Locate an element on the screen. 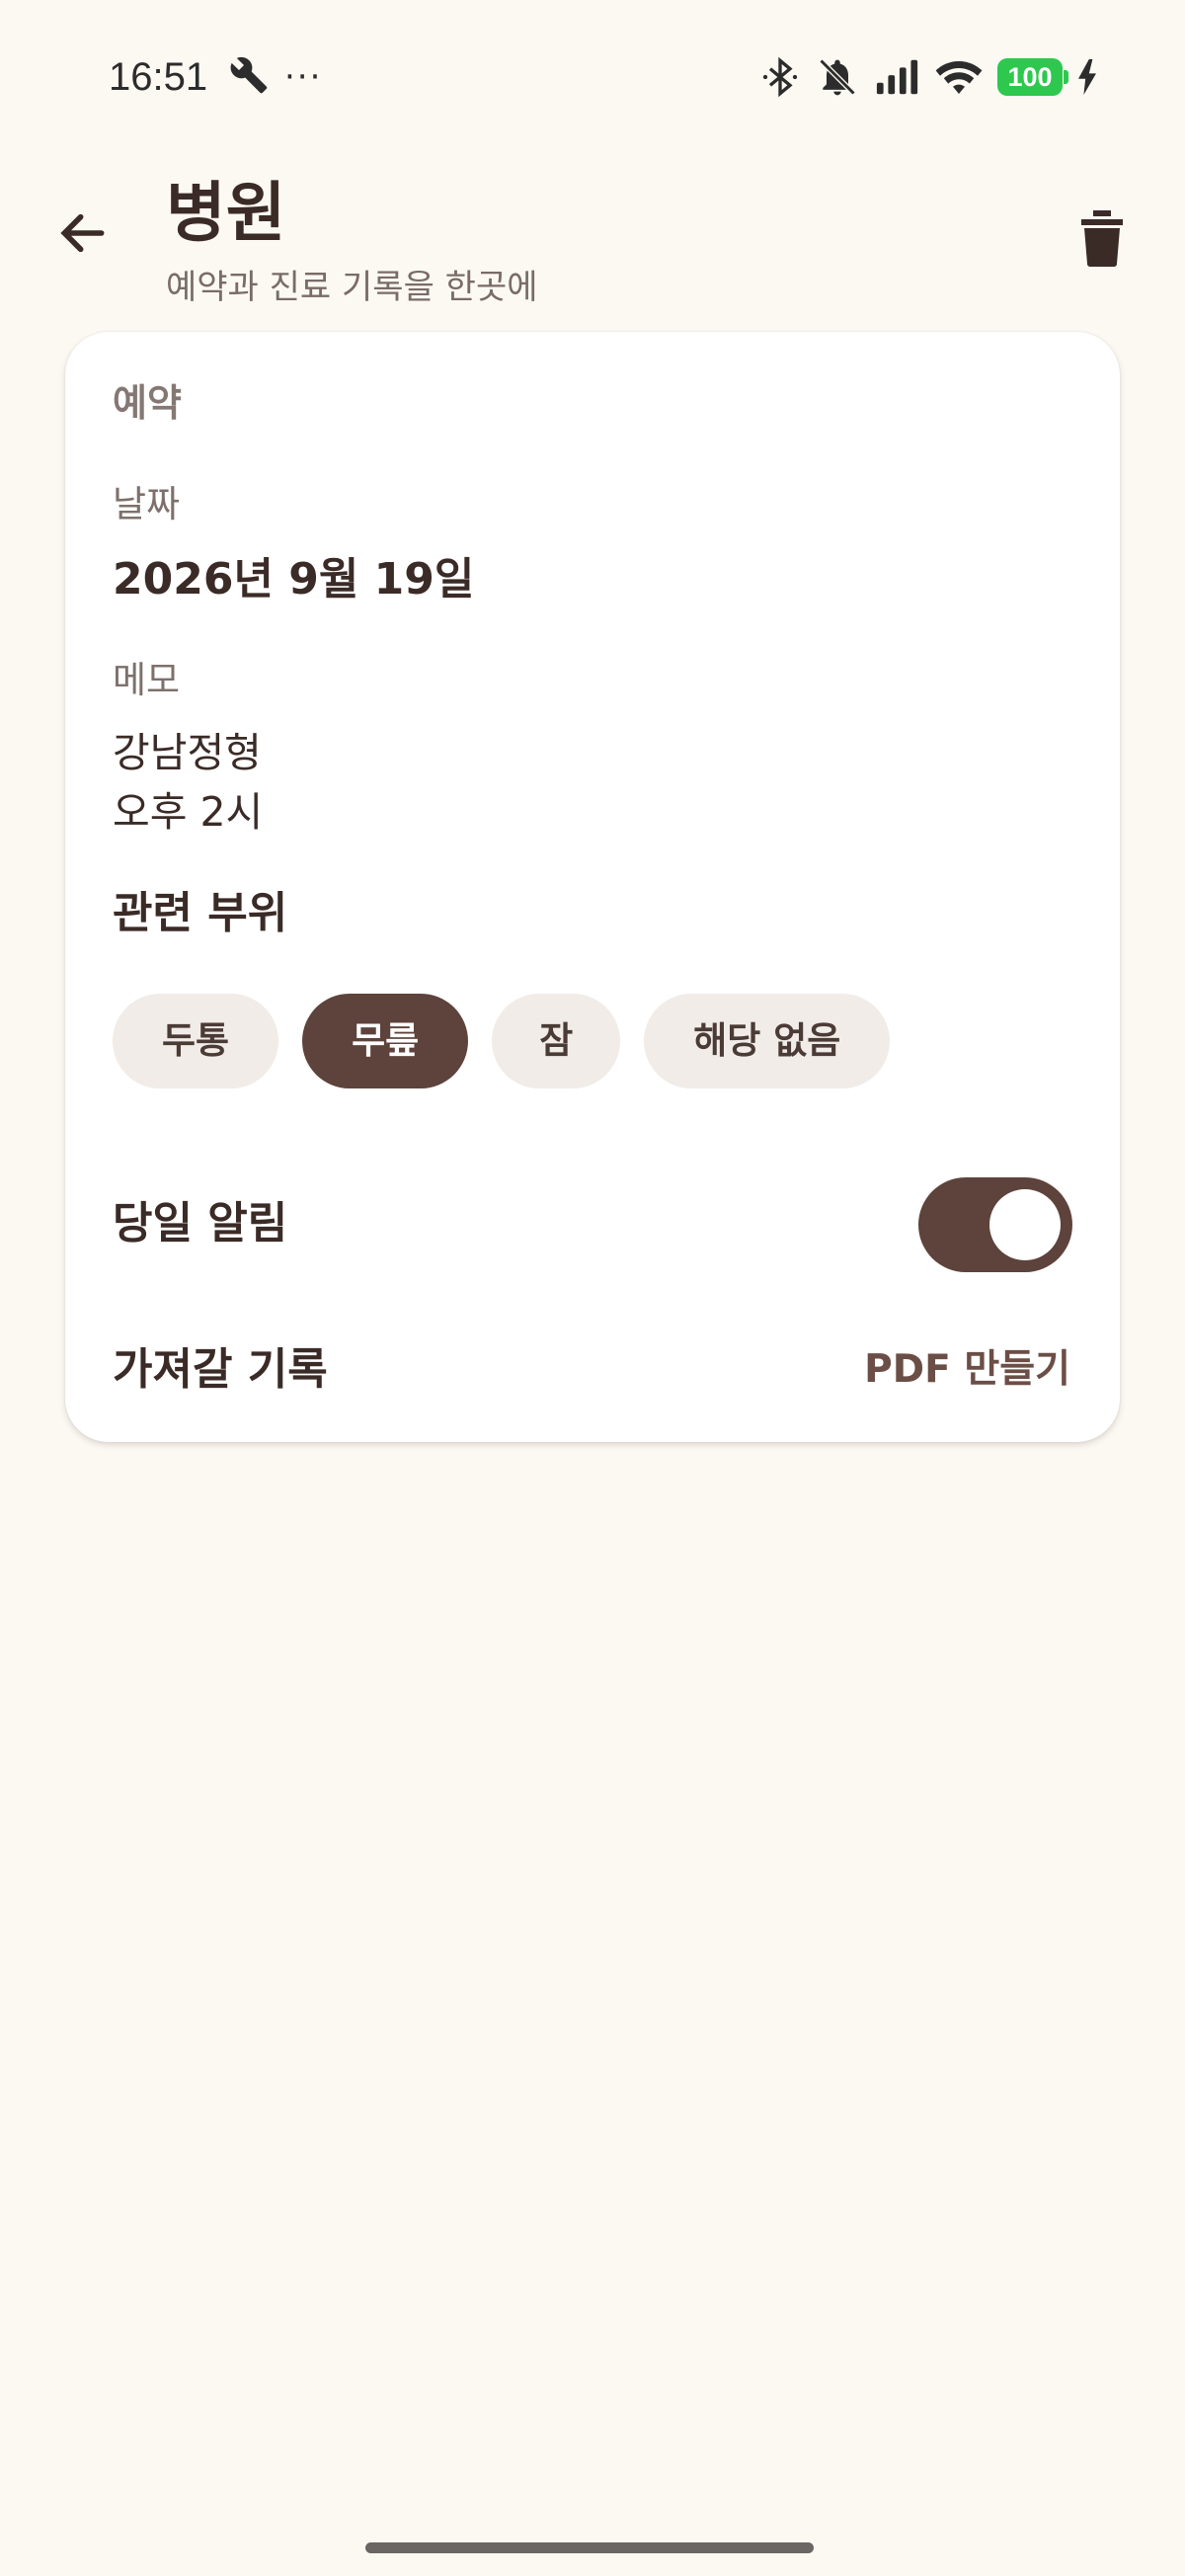 The width and height of the screenshot is (1185, 2576). back-button is located at coordinates (83, 233).